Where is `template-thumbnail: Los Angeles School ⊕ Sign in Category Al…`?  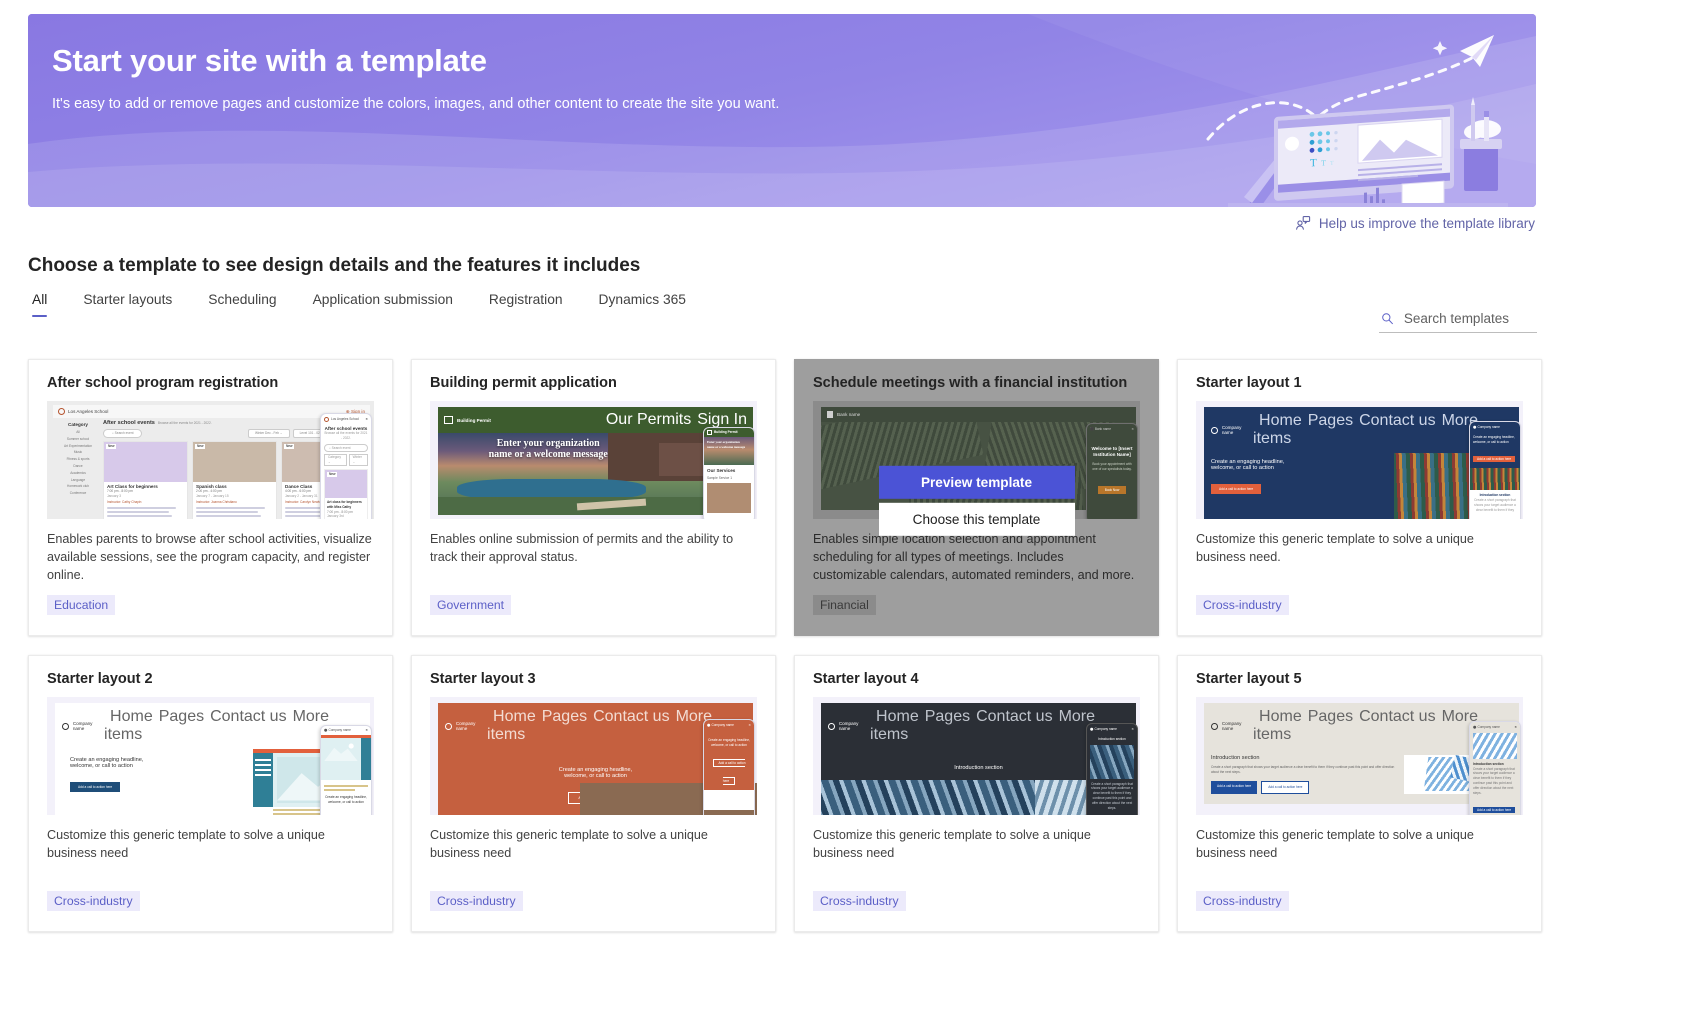
template-thumbnail: Los Angeles School ⊕ Sign in Category Al… is located at coordinates (210, 460).